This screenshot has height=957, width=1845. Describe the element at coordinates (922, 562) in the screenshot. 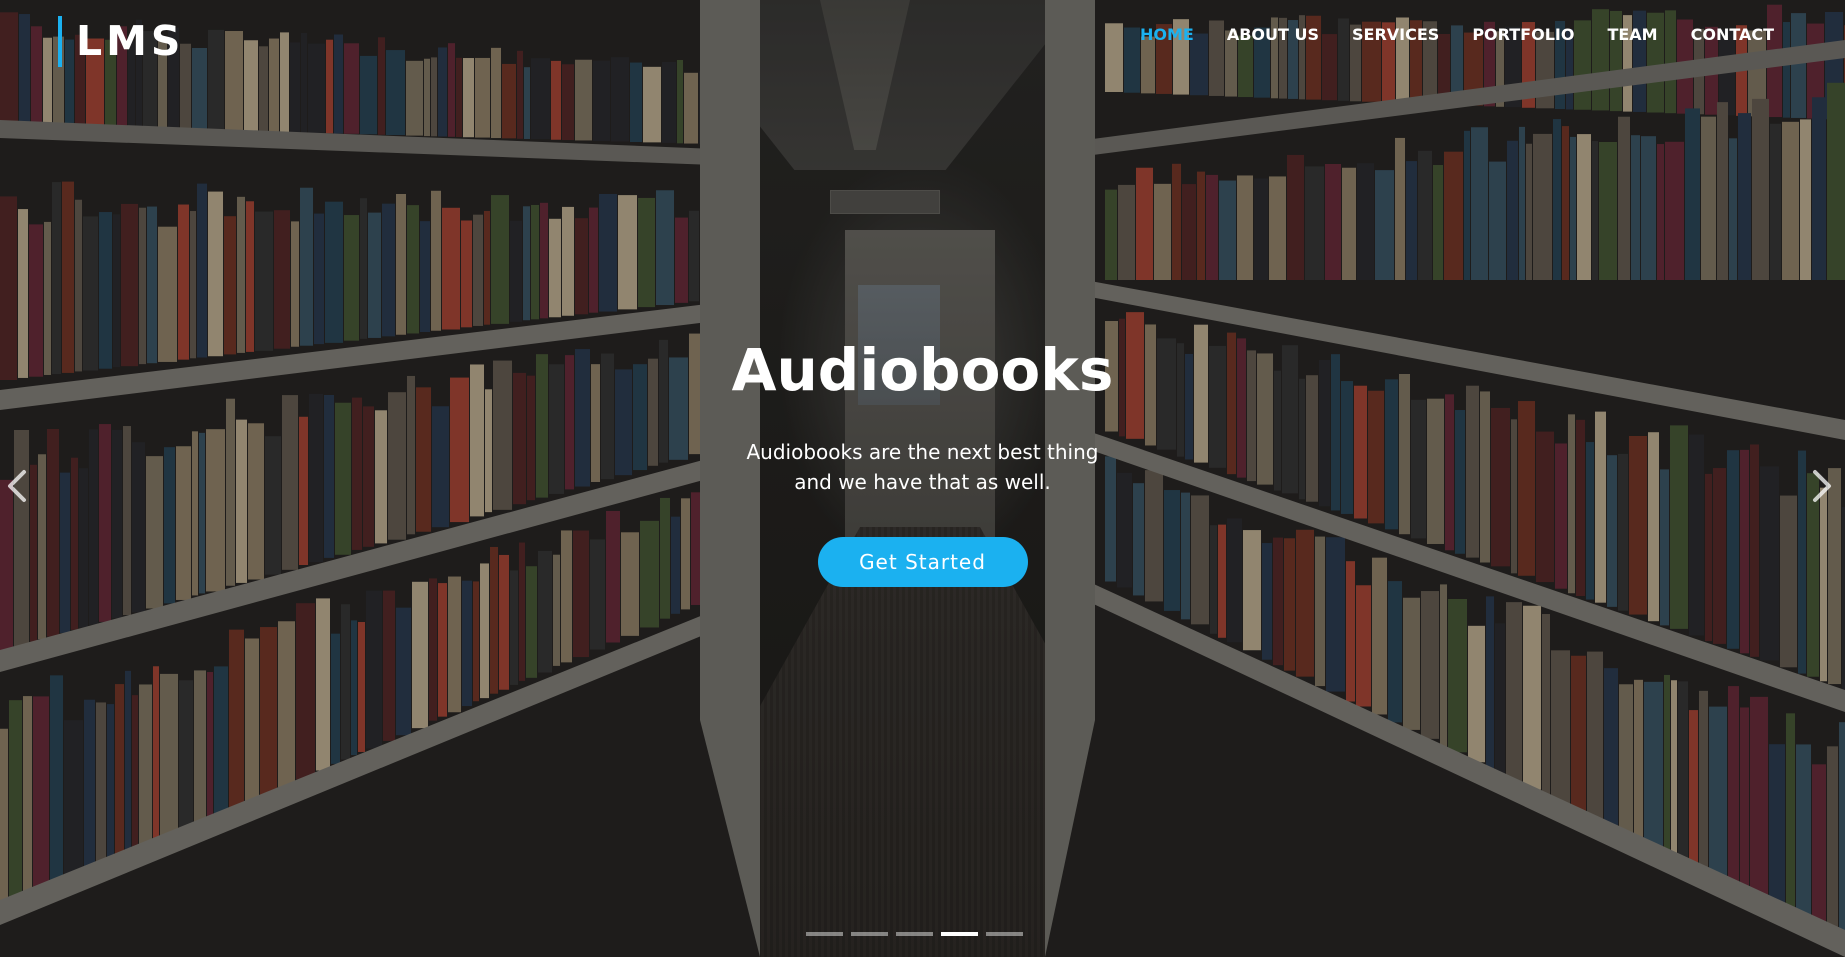

I see `get-started-button: Get Started` at that location.